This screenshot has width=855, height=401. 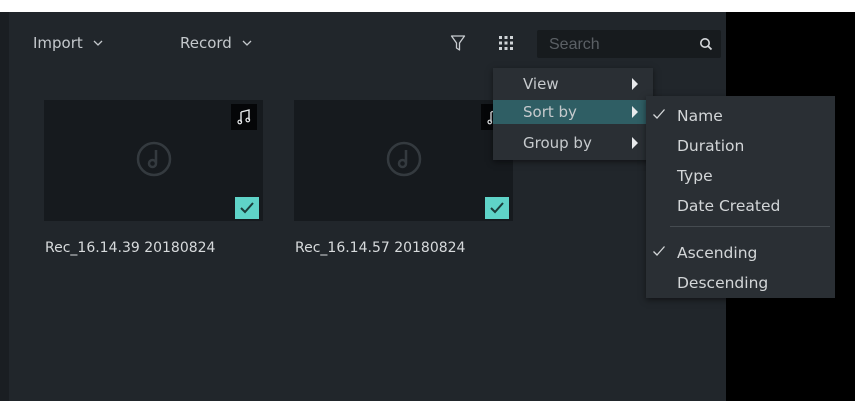 I want to click on record-label: Record, so click(x=206, y=43).